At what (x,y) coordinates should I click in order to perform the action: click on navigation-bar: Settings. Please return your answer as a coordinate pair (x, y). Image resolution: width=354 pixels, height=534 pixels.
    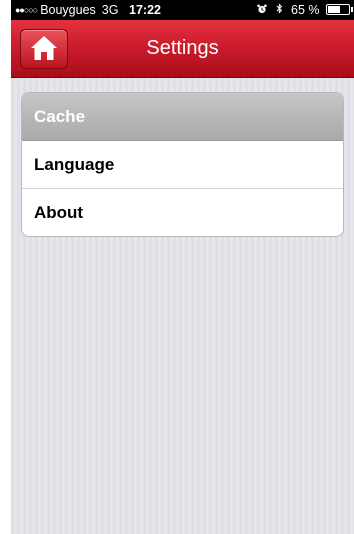
    Looking at the image, I should click on (182, 49).